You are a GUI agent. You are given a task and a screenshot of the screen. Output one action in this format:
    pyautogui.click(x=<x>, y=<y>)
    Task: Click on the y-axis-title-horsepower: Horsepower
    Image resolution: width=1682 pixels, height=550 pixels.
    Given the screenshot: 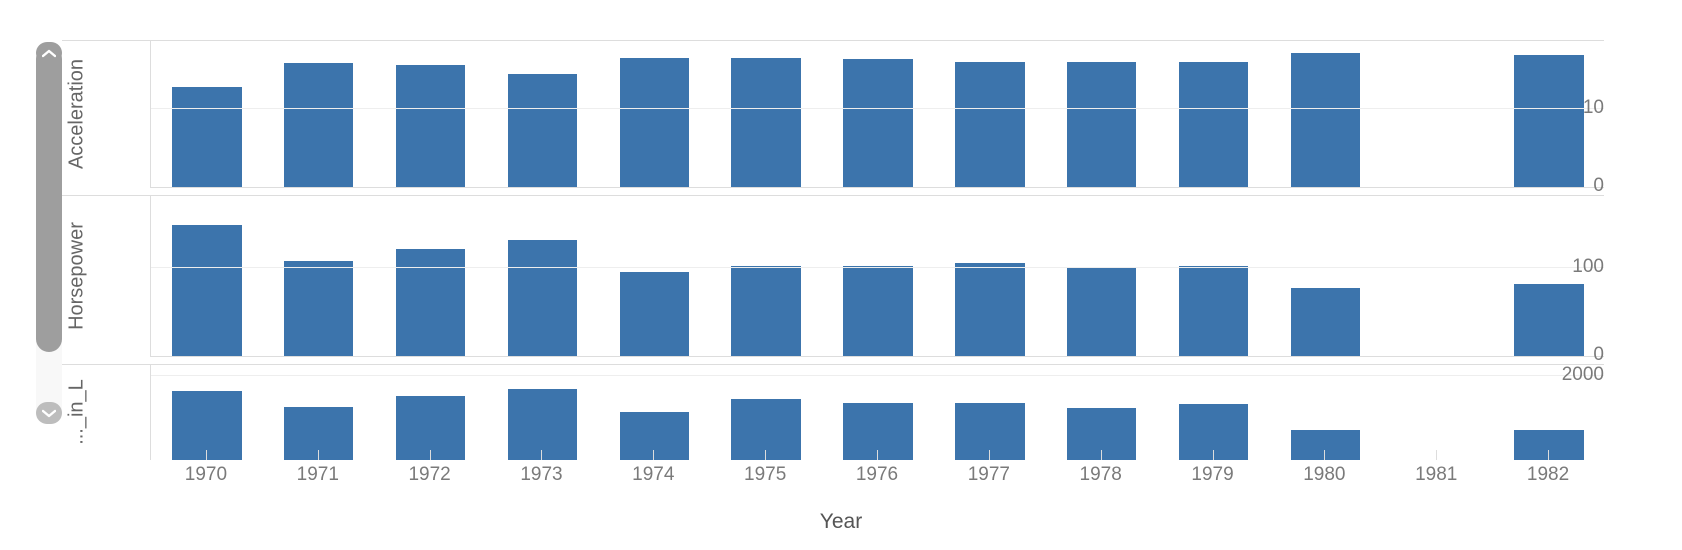 What is the action you would take?
    pyautogui.click(x=76, y=276)
    